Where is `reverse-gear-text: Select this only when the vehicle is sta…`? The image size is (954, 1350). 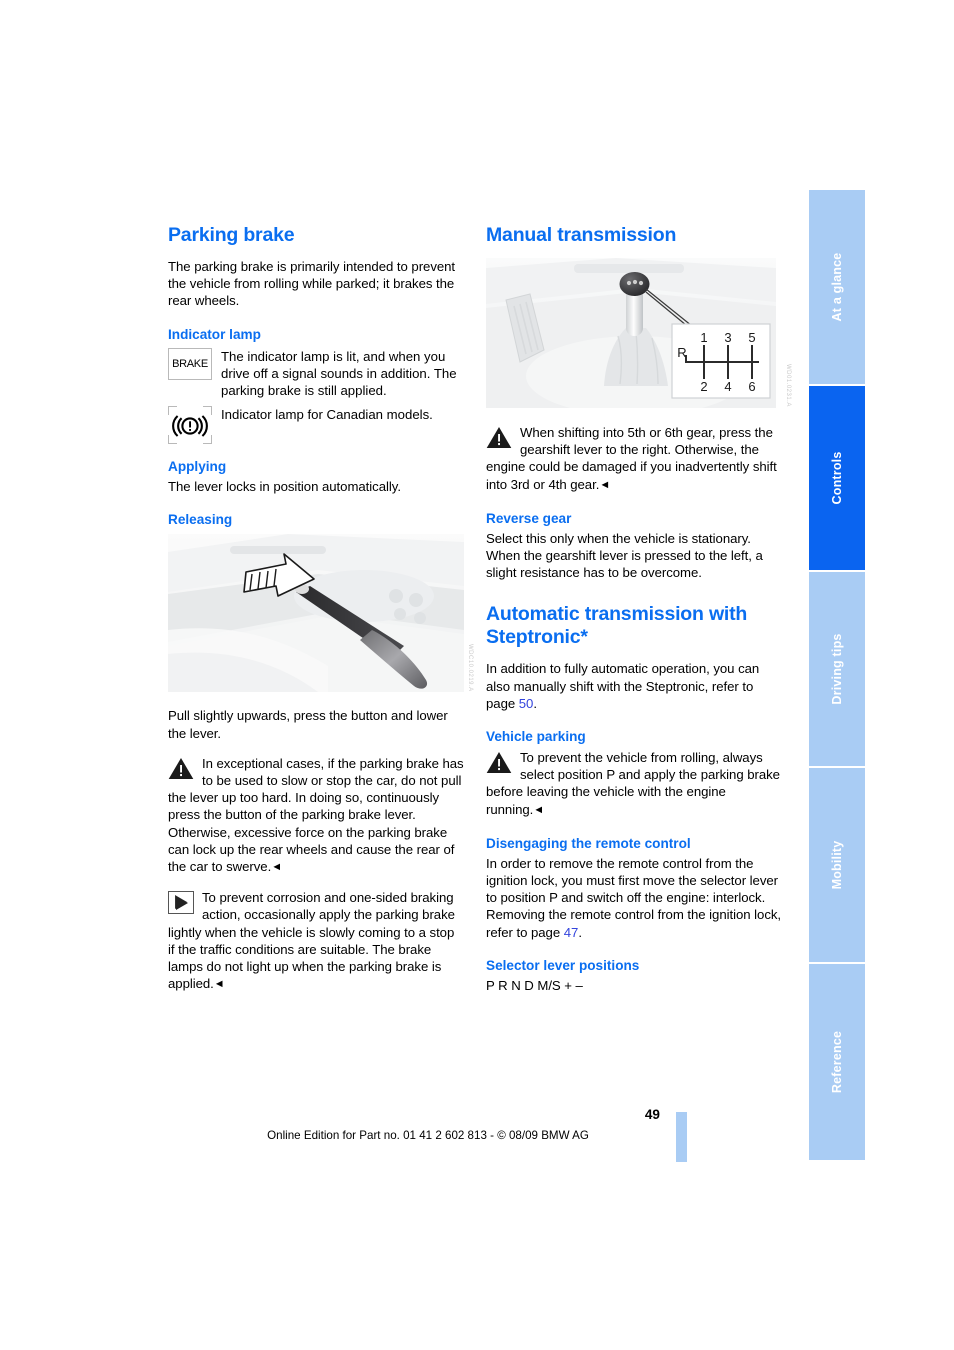 reverse-gear-text: Select this only when the vehicle is sta… is located at coordinates (624, 555).